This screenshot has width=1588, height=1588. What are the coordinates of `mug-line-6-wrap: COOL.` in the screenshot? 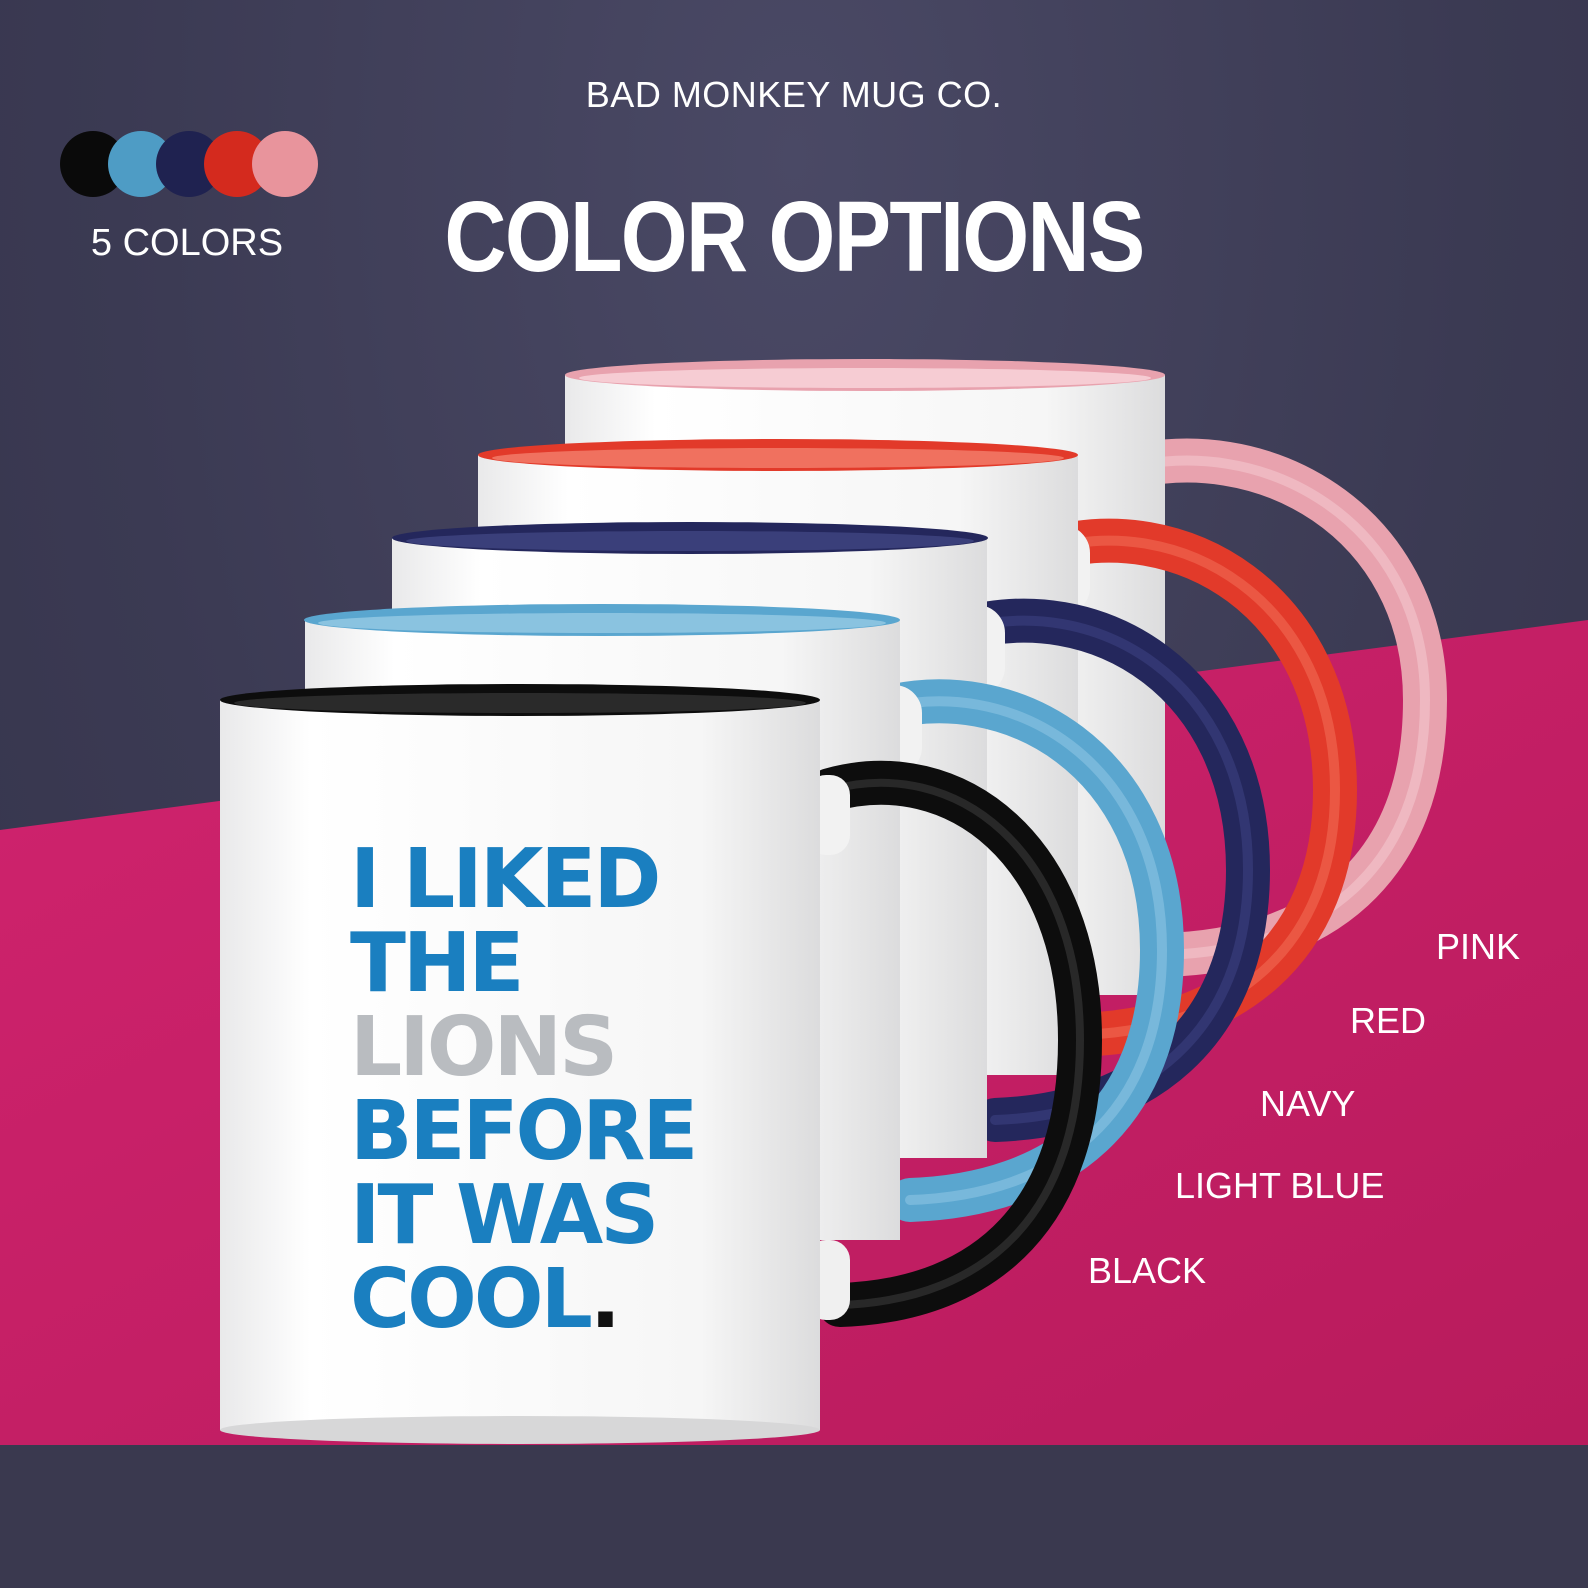 It's located at (560, 1300).